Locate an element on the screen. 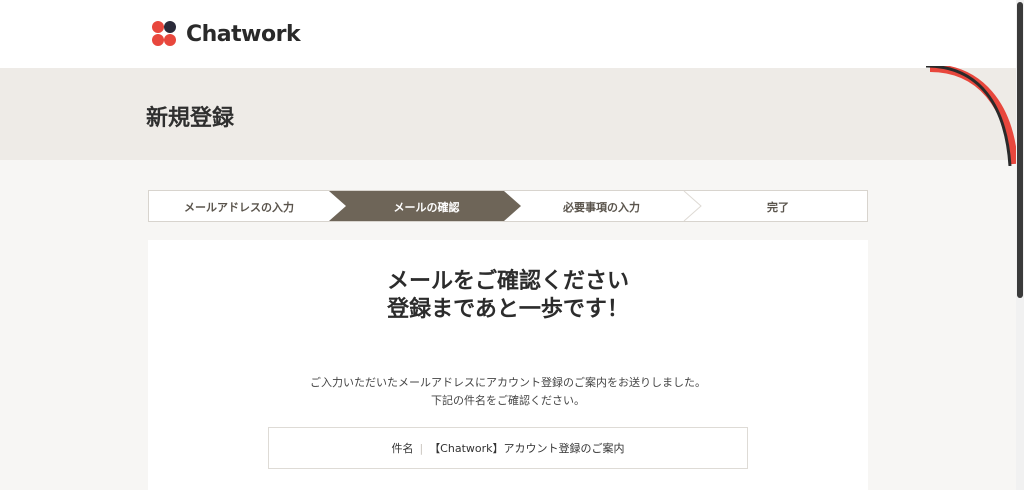  step-email-input: メールアドレスの入力 is located at coordinates (239, 207).